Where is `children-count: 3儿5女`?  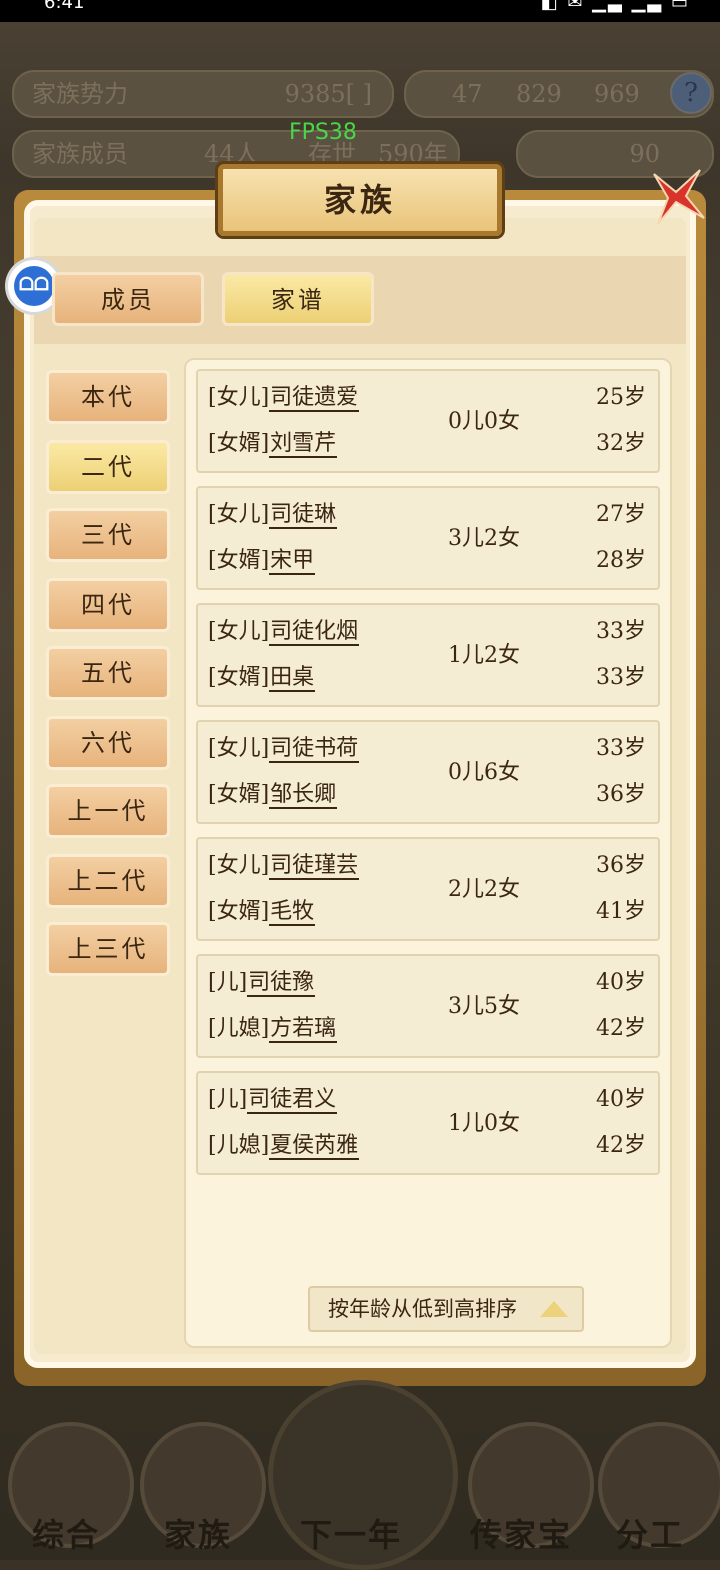 children-count: 3儿5女 is located at coordinates (484, 1006).